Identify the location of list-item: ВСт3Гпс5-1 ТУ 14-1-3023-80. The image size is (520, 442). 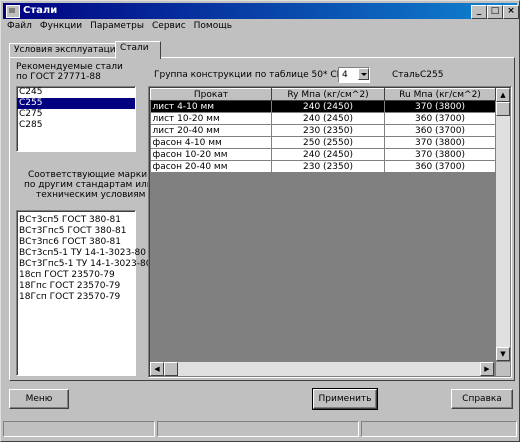
(84, 264).